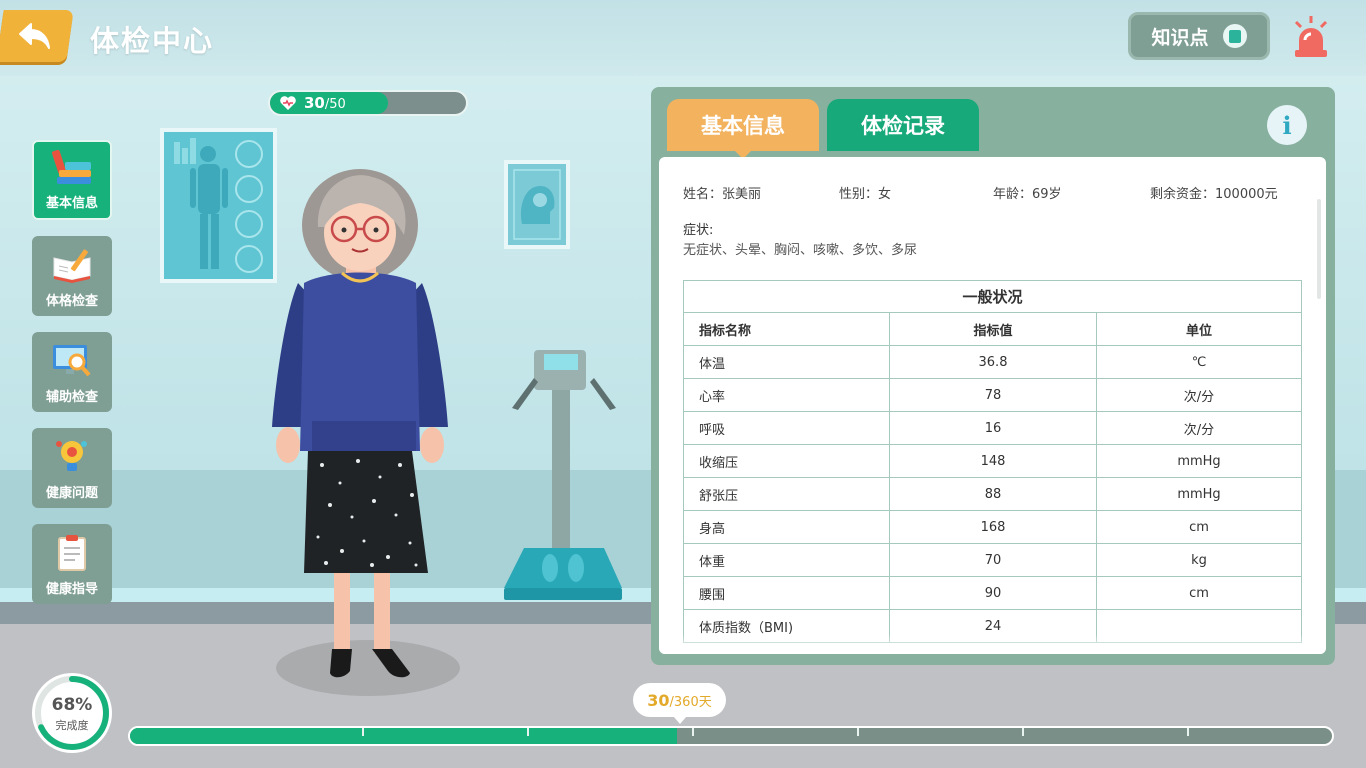 The width and height of the screenshot is (1366, 768). What do you see at coordinates (786, 329) in the screenshot?
I see `header-indicator-name: 指标名称` at bounding box center [786, 329].